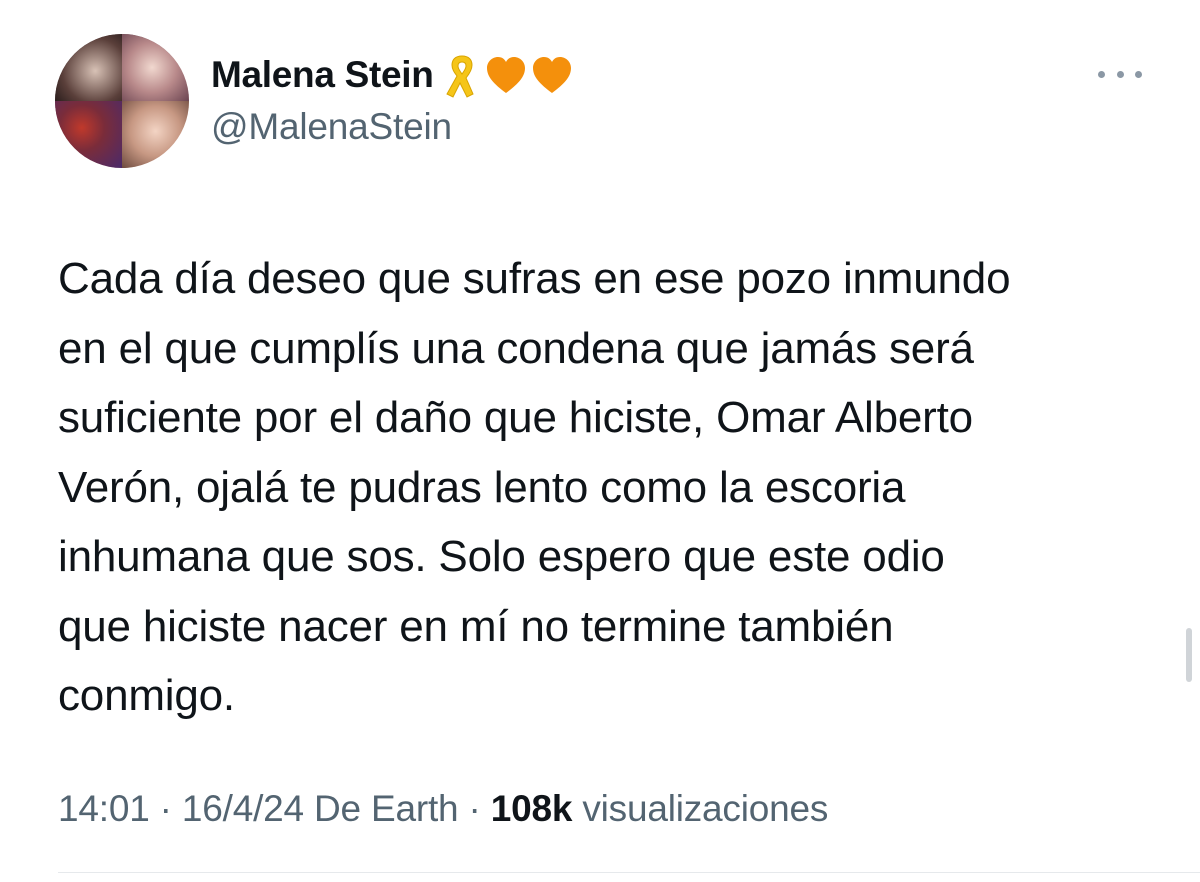 The image size is (1200, 882). What do you see at coordinates (415, 808) in the screenshot?
I see `tweet-location: Earth` at bounding box center [415, 808].